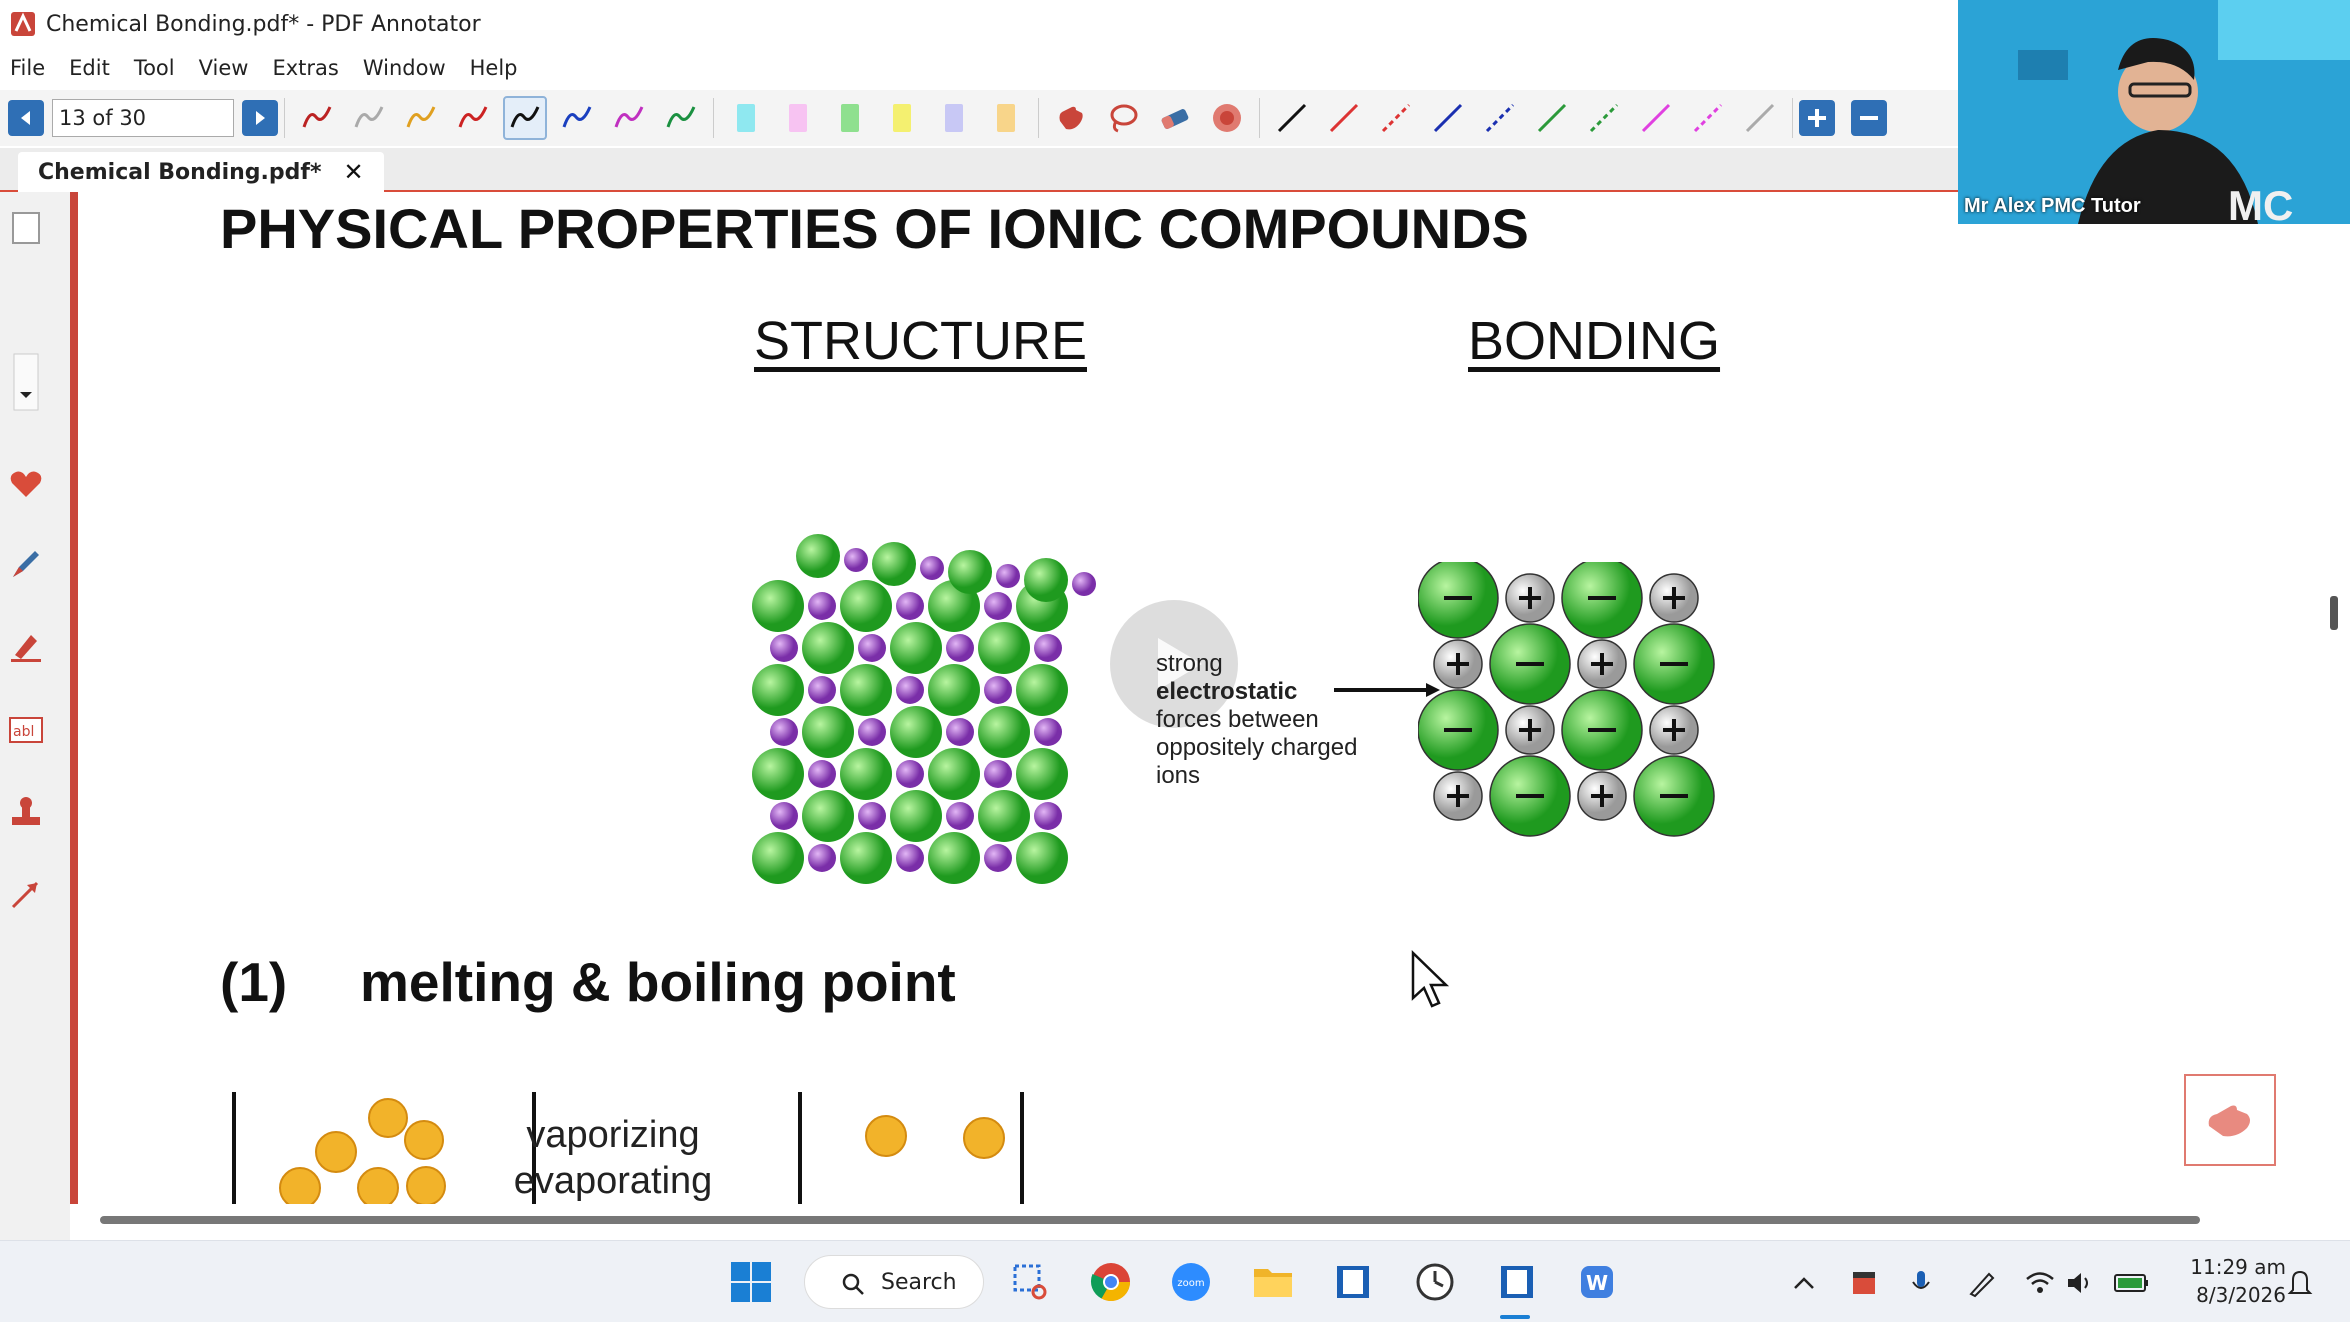 Image resolution: width=2350 pixels, height=1322 pixels. What do you see at coordinates (224, 68) in the screenshot?
I see `menu-view: View` at bounding box center [224, 68].